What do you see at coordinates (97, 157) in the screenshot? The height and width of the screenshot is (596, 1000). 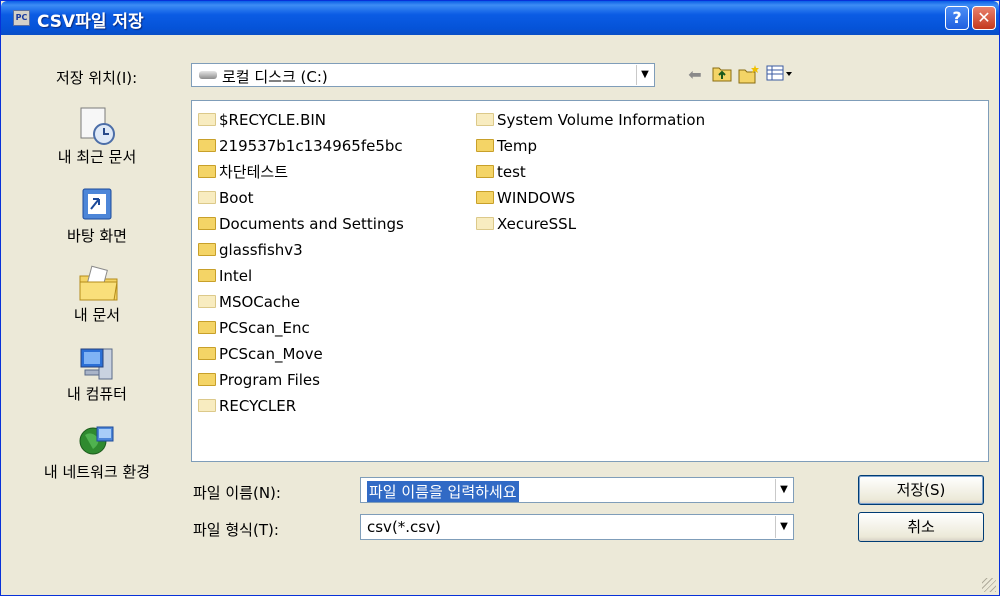 I see `place-label: 내 최근 문서` at bounding box center [97, 157].